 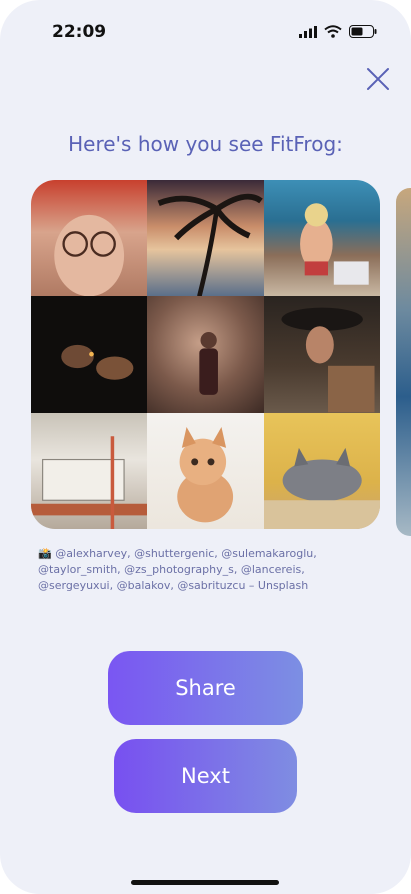 What do you see at coordinates (403, 362) in the screenshot?
I see `next-card-preview` at bounding box center [403, 362].